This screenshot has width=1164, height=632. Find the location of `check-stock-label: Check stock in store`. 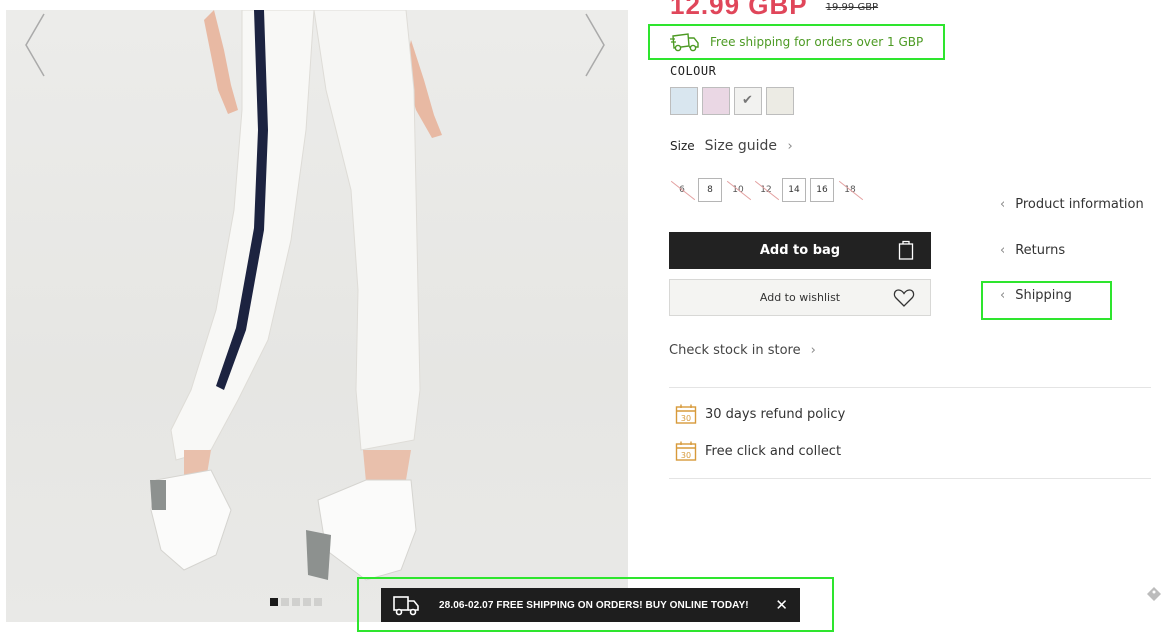

check-stock-label: Check stock in store is located at coordinates (735, 350).